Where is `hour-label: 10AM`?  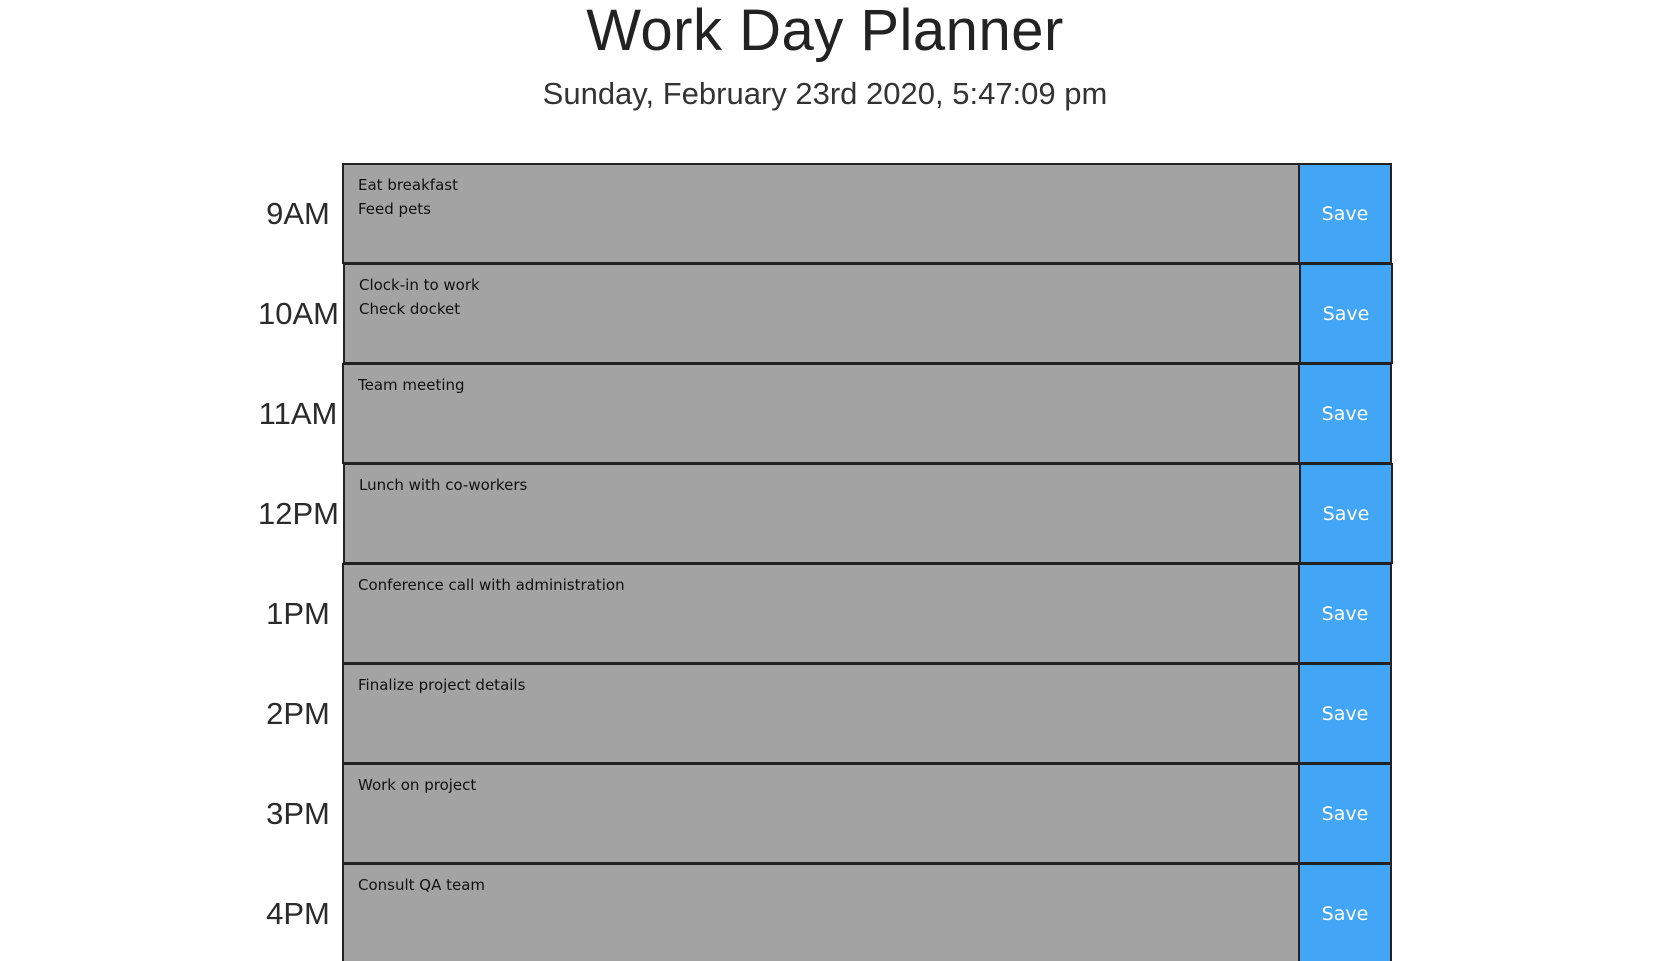
hour-label: 10AM is located at coordinates (298, 313).